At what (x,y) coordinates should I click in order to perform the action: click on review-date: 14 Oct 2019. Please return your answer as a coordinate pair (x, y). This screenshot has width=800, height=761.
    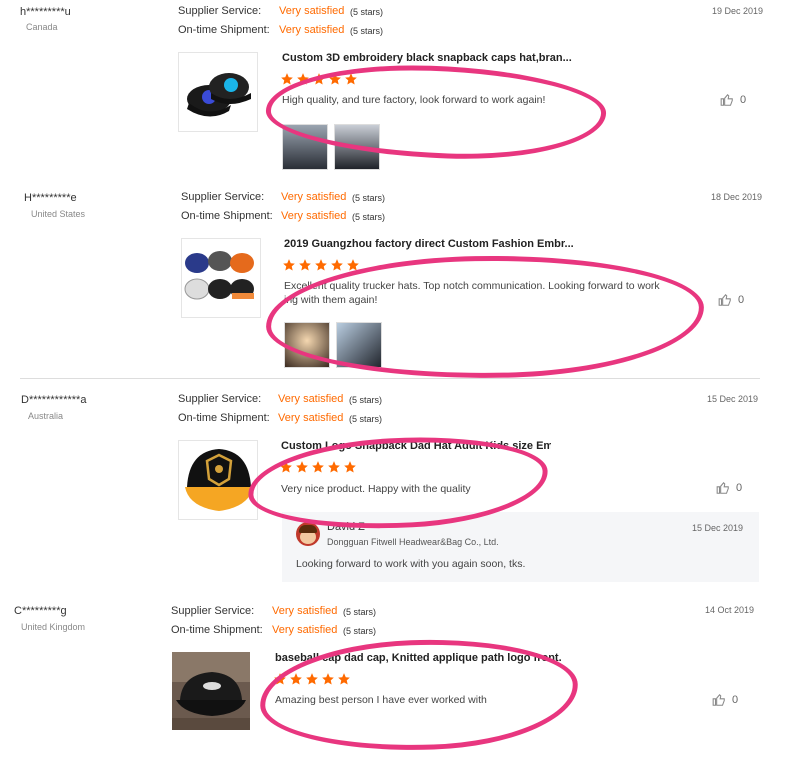
    Looking at the image, I should click on (730, 610).